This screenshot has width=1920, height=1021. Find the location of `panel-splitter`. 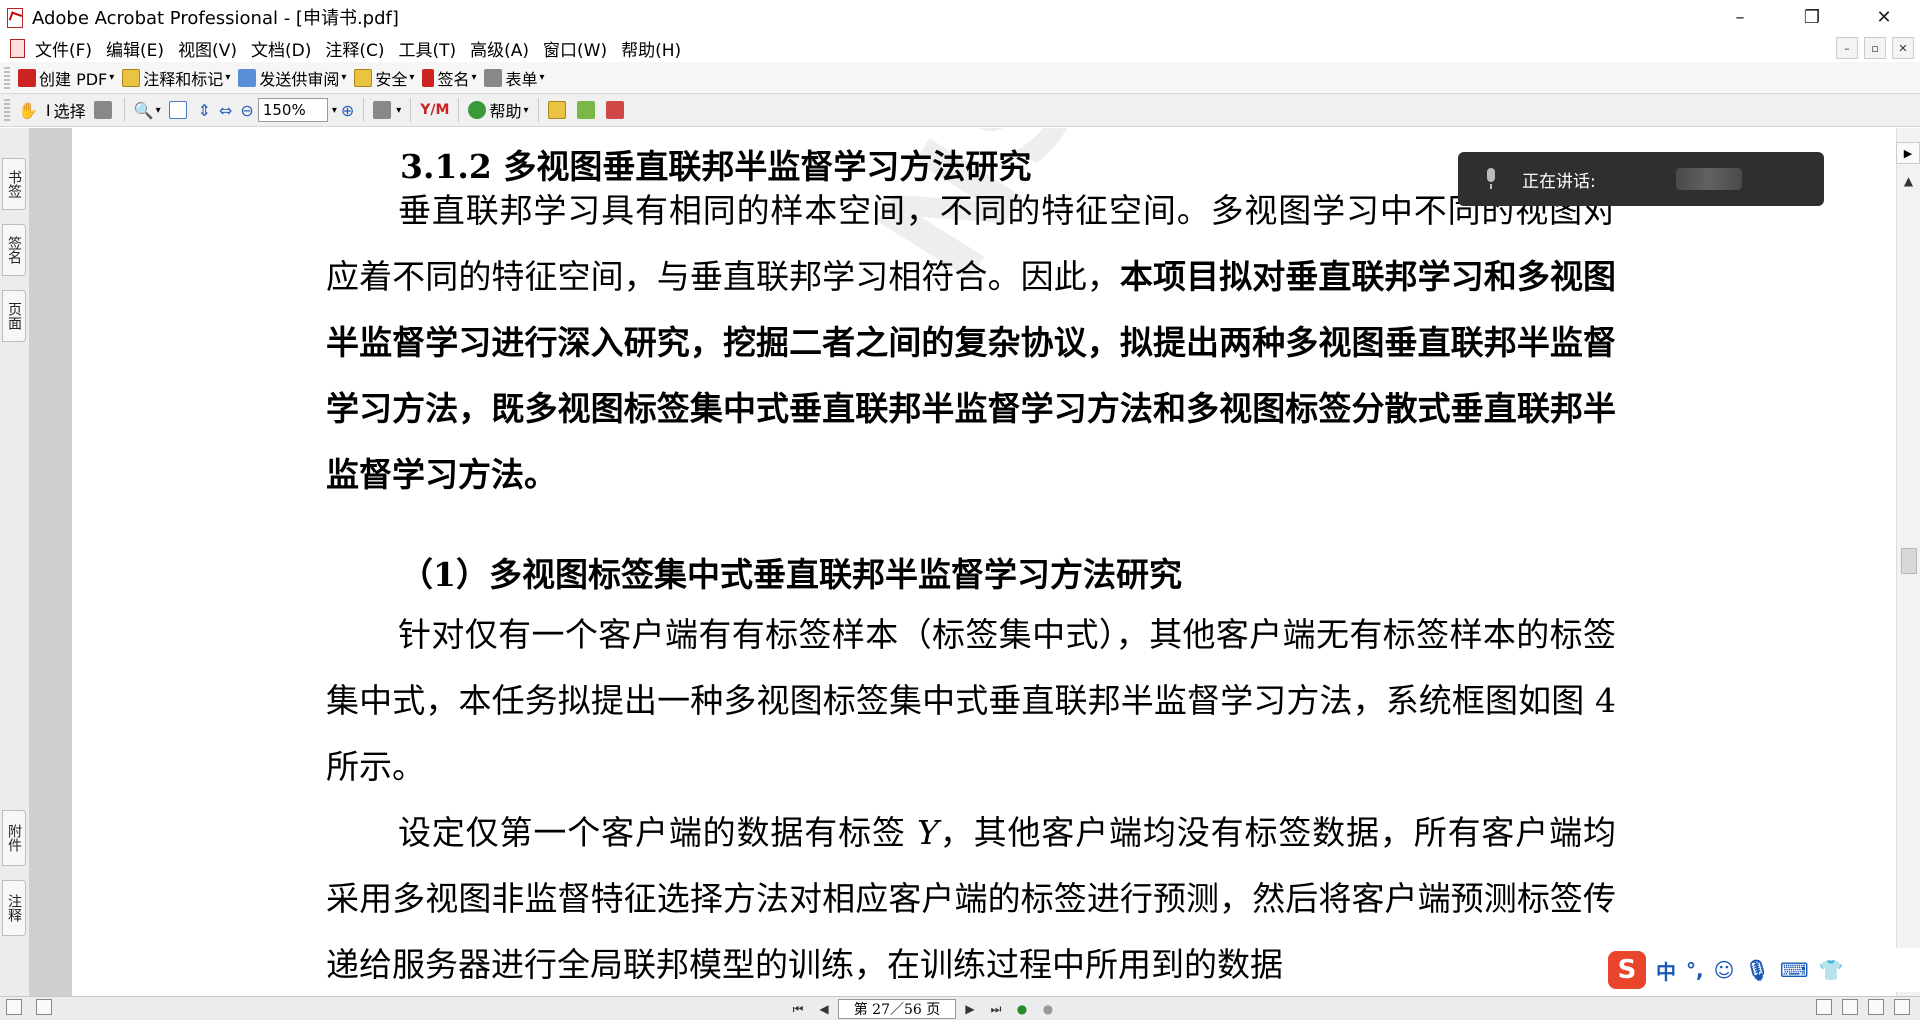

panel-splitter is located at coordinates (51, 562).